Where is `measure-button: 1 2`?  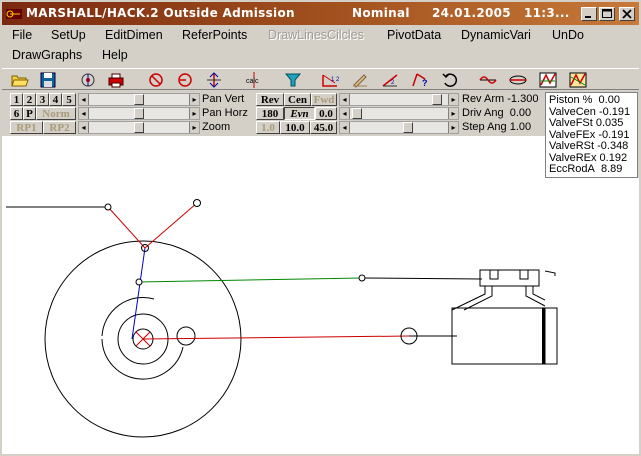
measure-button: 1 2 is located at coordinates (330, 80).